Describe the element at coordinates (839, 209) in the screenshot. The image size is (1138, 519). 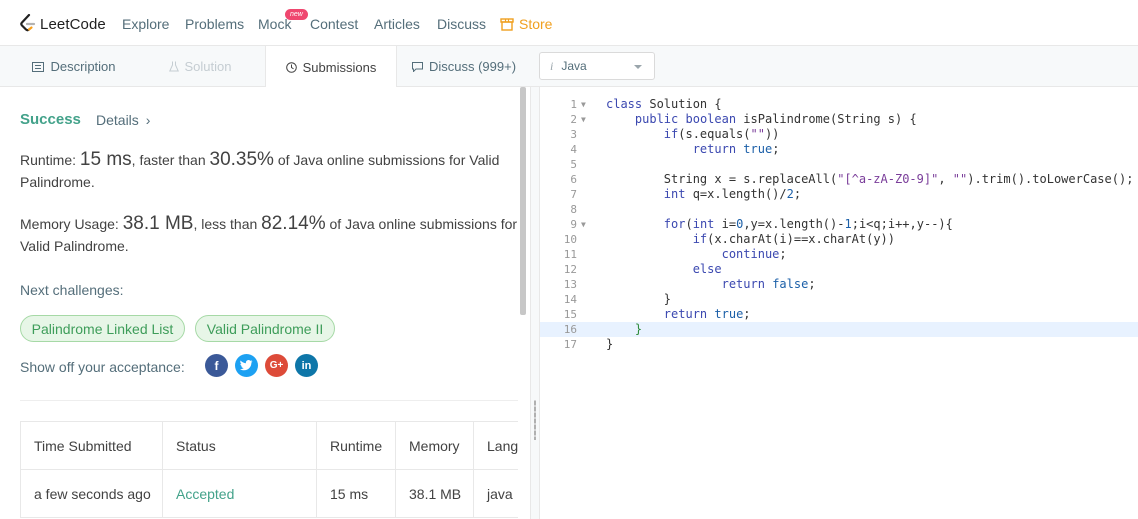
I see `code-line: 8` at that location.